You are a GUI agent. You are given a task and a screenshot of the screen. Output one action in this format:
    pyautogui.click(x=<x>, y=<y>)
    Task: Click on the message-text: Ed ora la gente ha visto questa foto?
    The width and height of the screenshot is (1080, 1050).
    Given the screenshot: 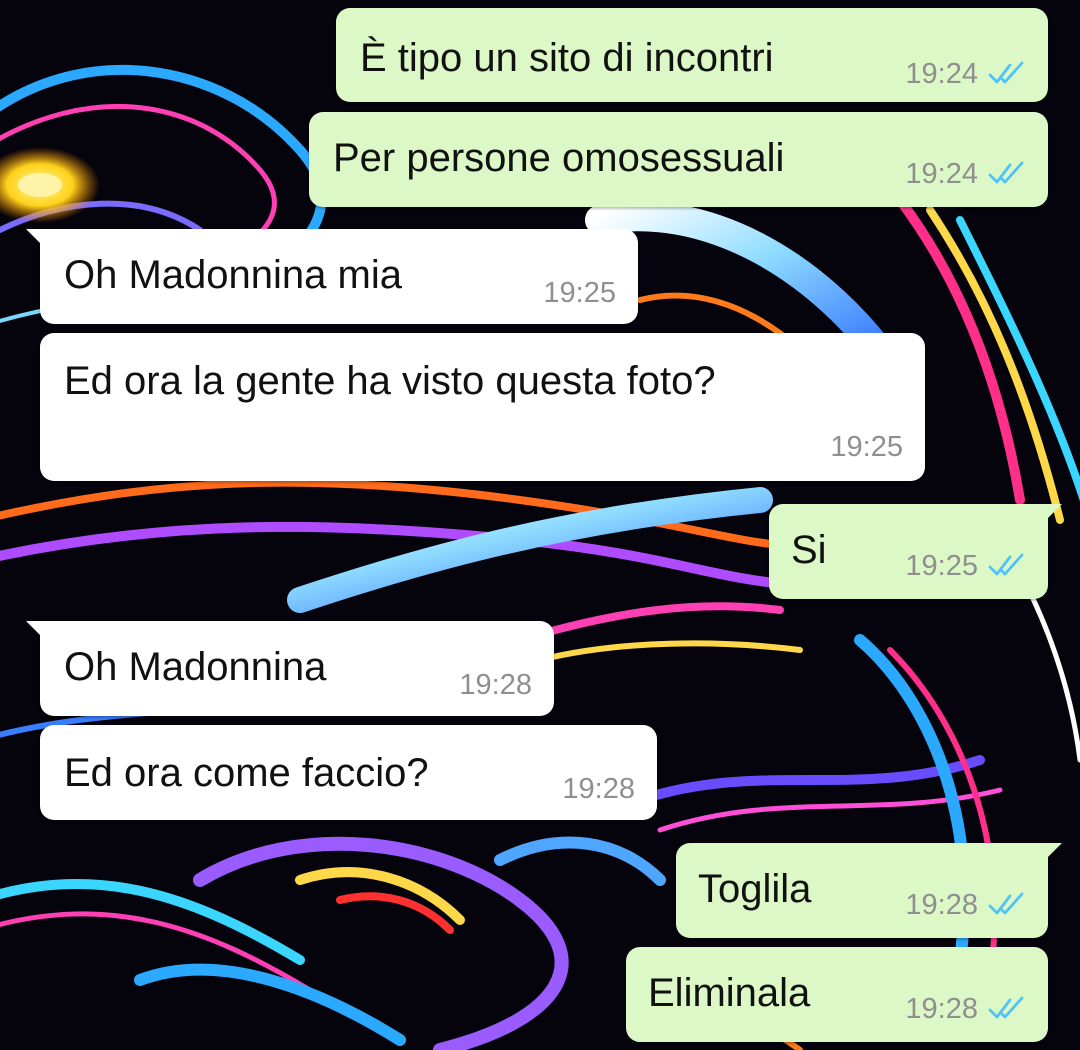 What is the action you would take?
    pyautogui.click(x=390, y=381)
    